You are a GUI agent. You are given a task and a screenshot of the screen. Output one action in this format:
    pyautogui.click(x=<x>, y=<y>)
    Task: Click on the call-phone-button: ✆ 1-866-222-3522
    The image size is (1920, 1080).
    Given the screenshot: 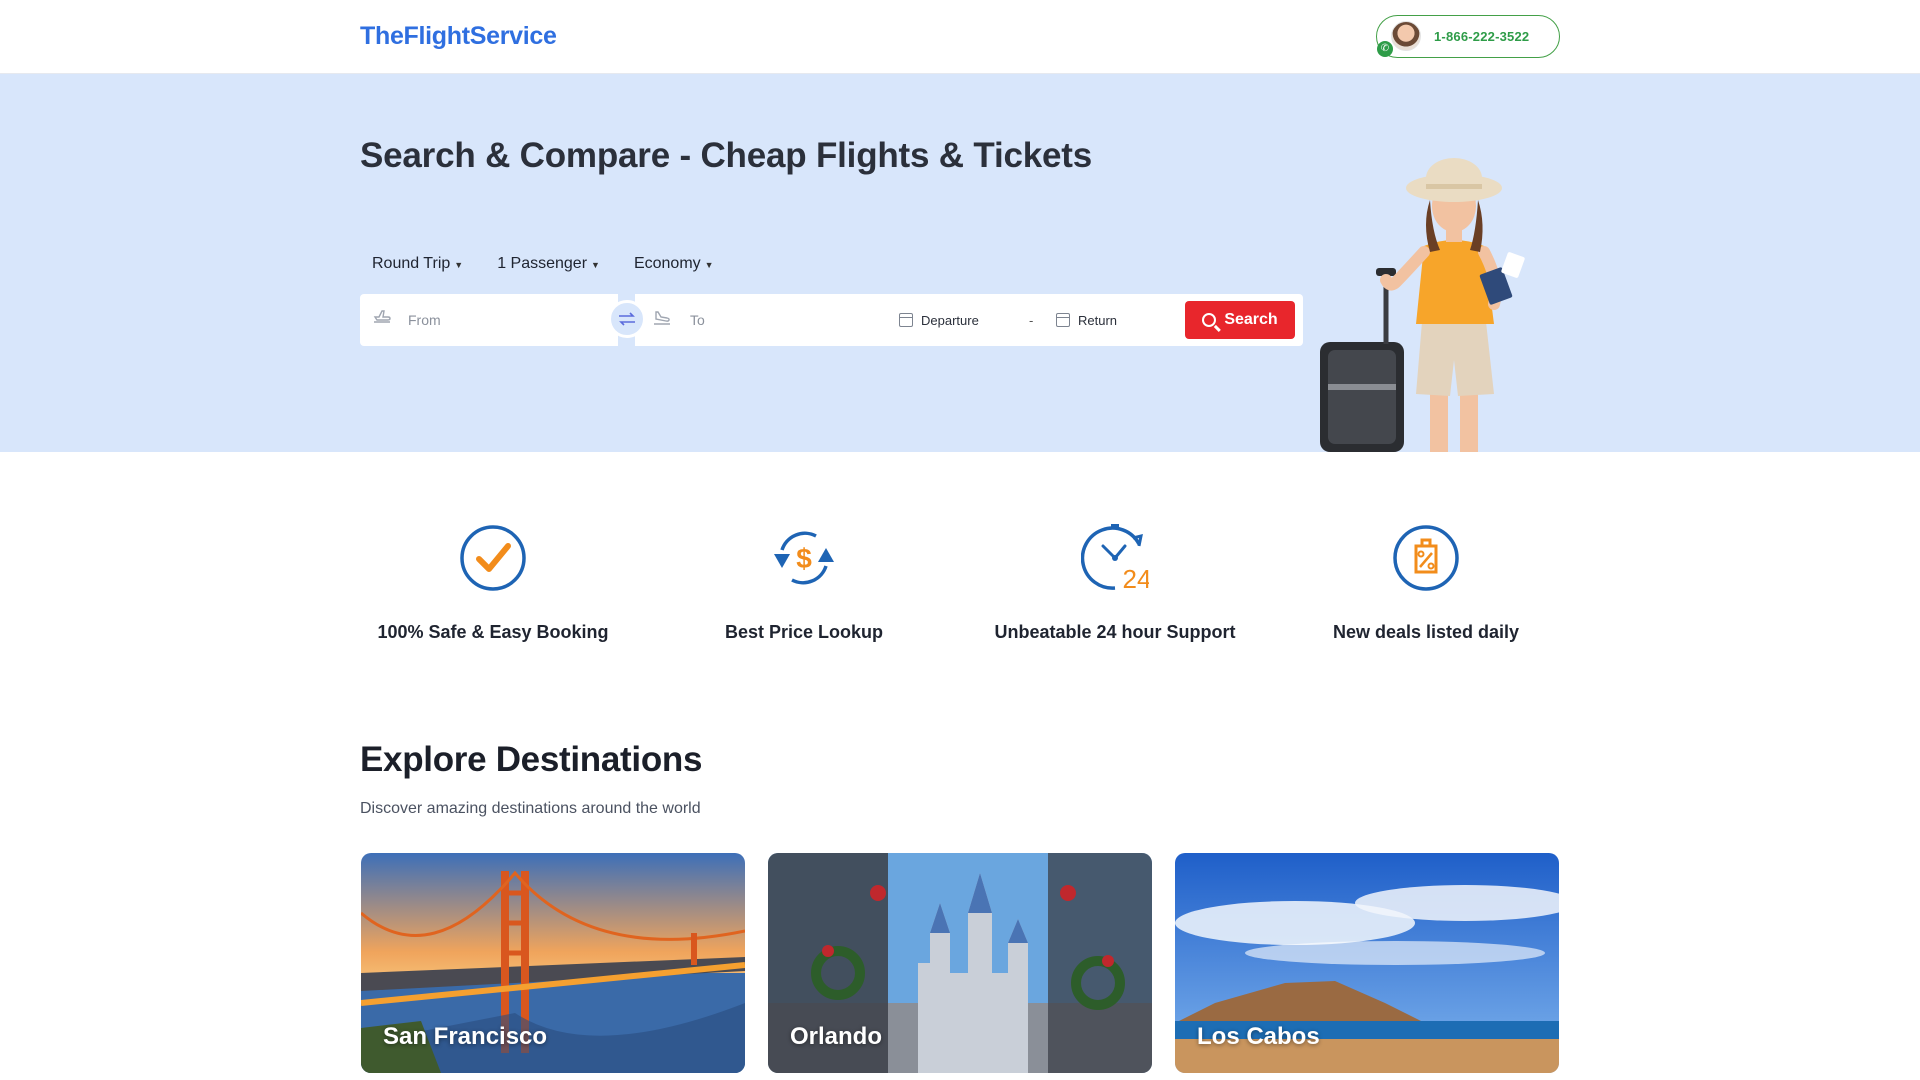 What is the action you would take?
    pyautogui.click(x=1468, y=36)
    